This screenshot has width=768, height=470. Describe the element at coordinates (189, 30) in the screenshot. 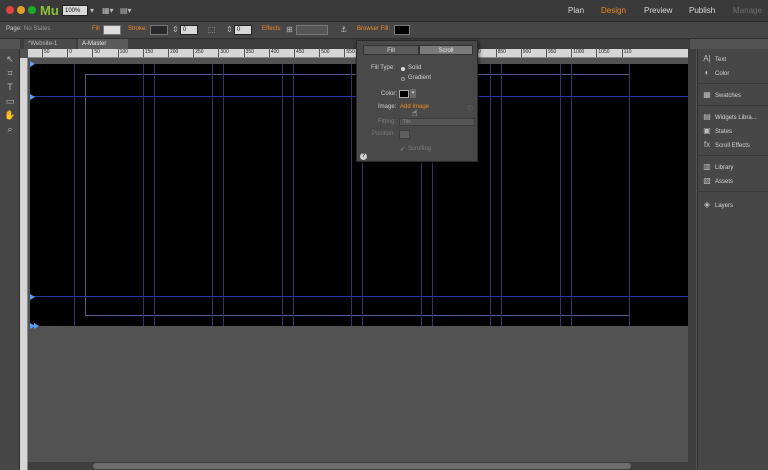

I see `stroke-width-field: 0` at that location.